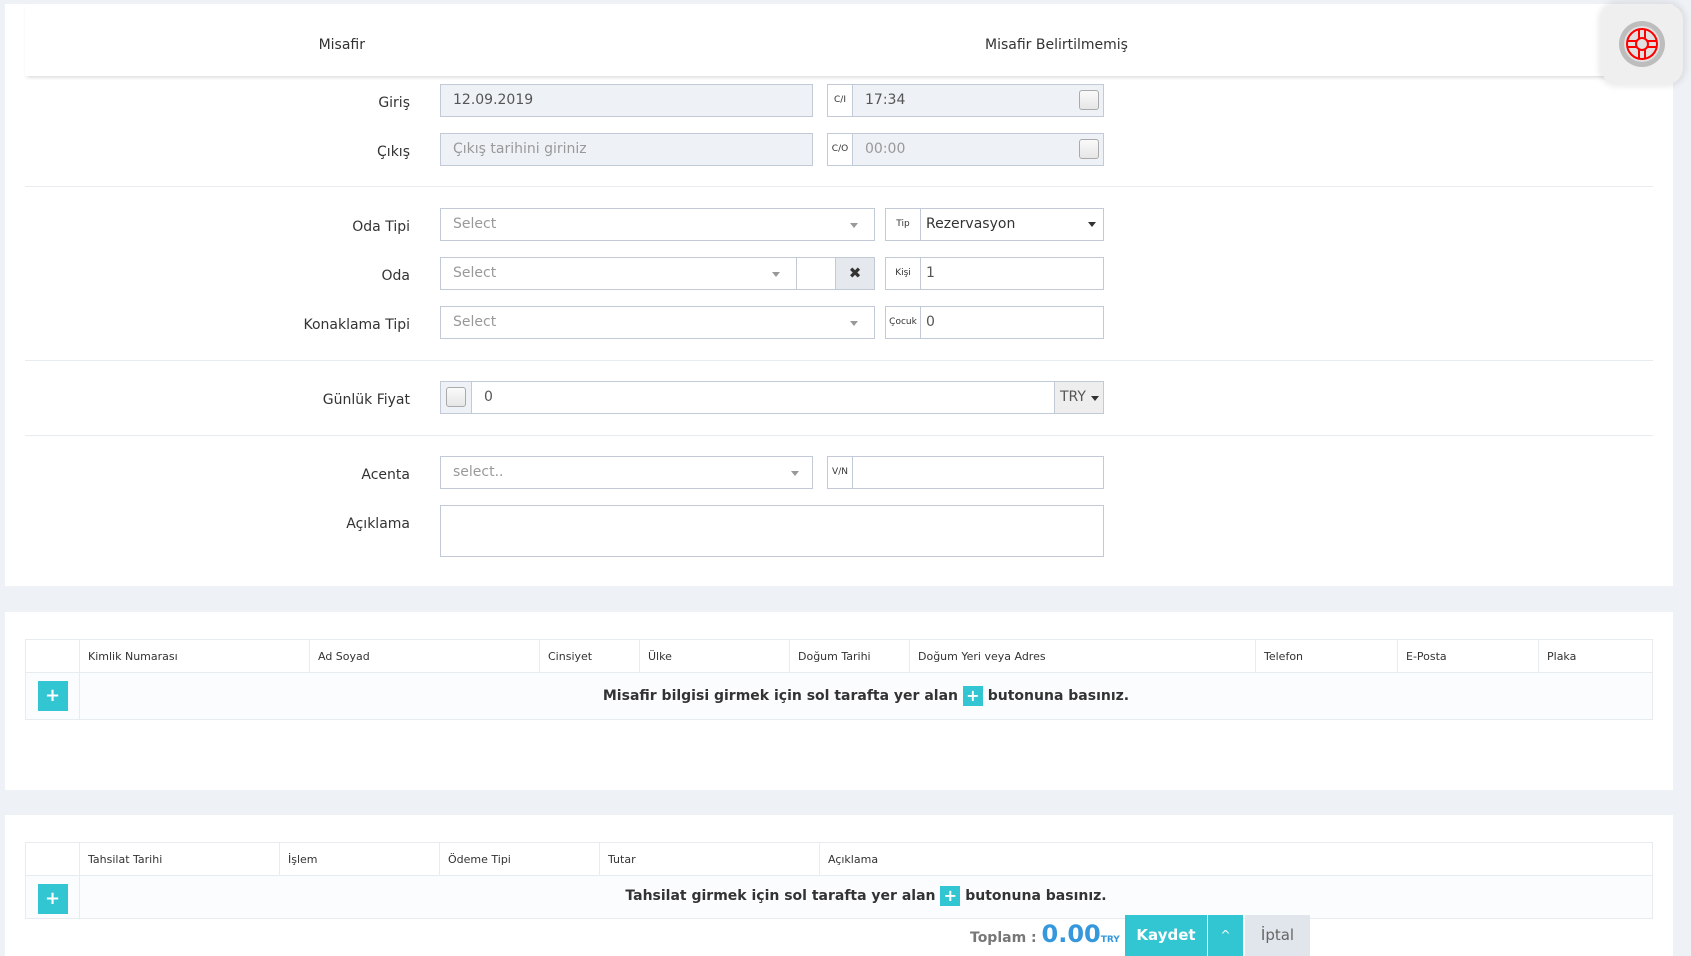  Describe the element at coordinates (763, 397) in the screenshot. I see `daily-price-input: 0` at that location.